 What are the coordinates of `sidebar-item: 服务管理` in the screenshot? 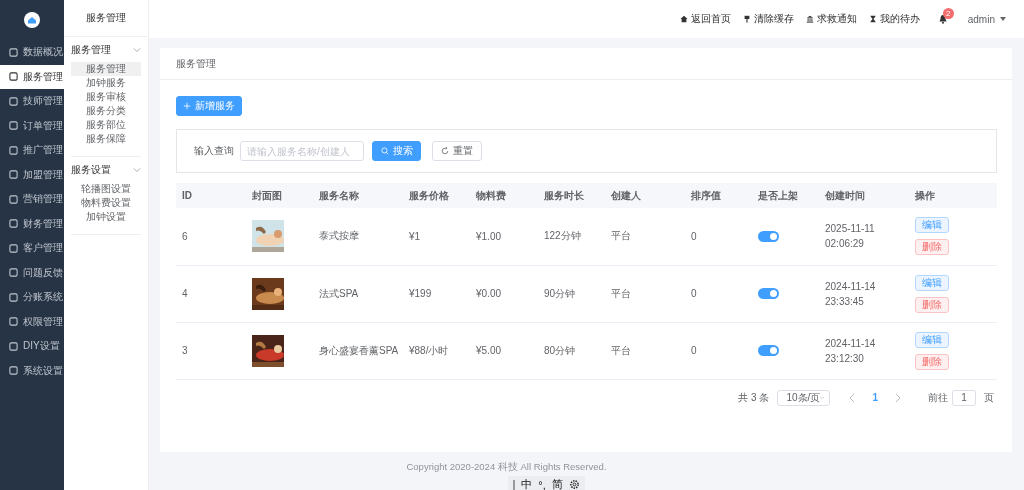 It's located at (32, 76).